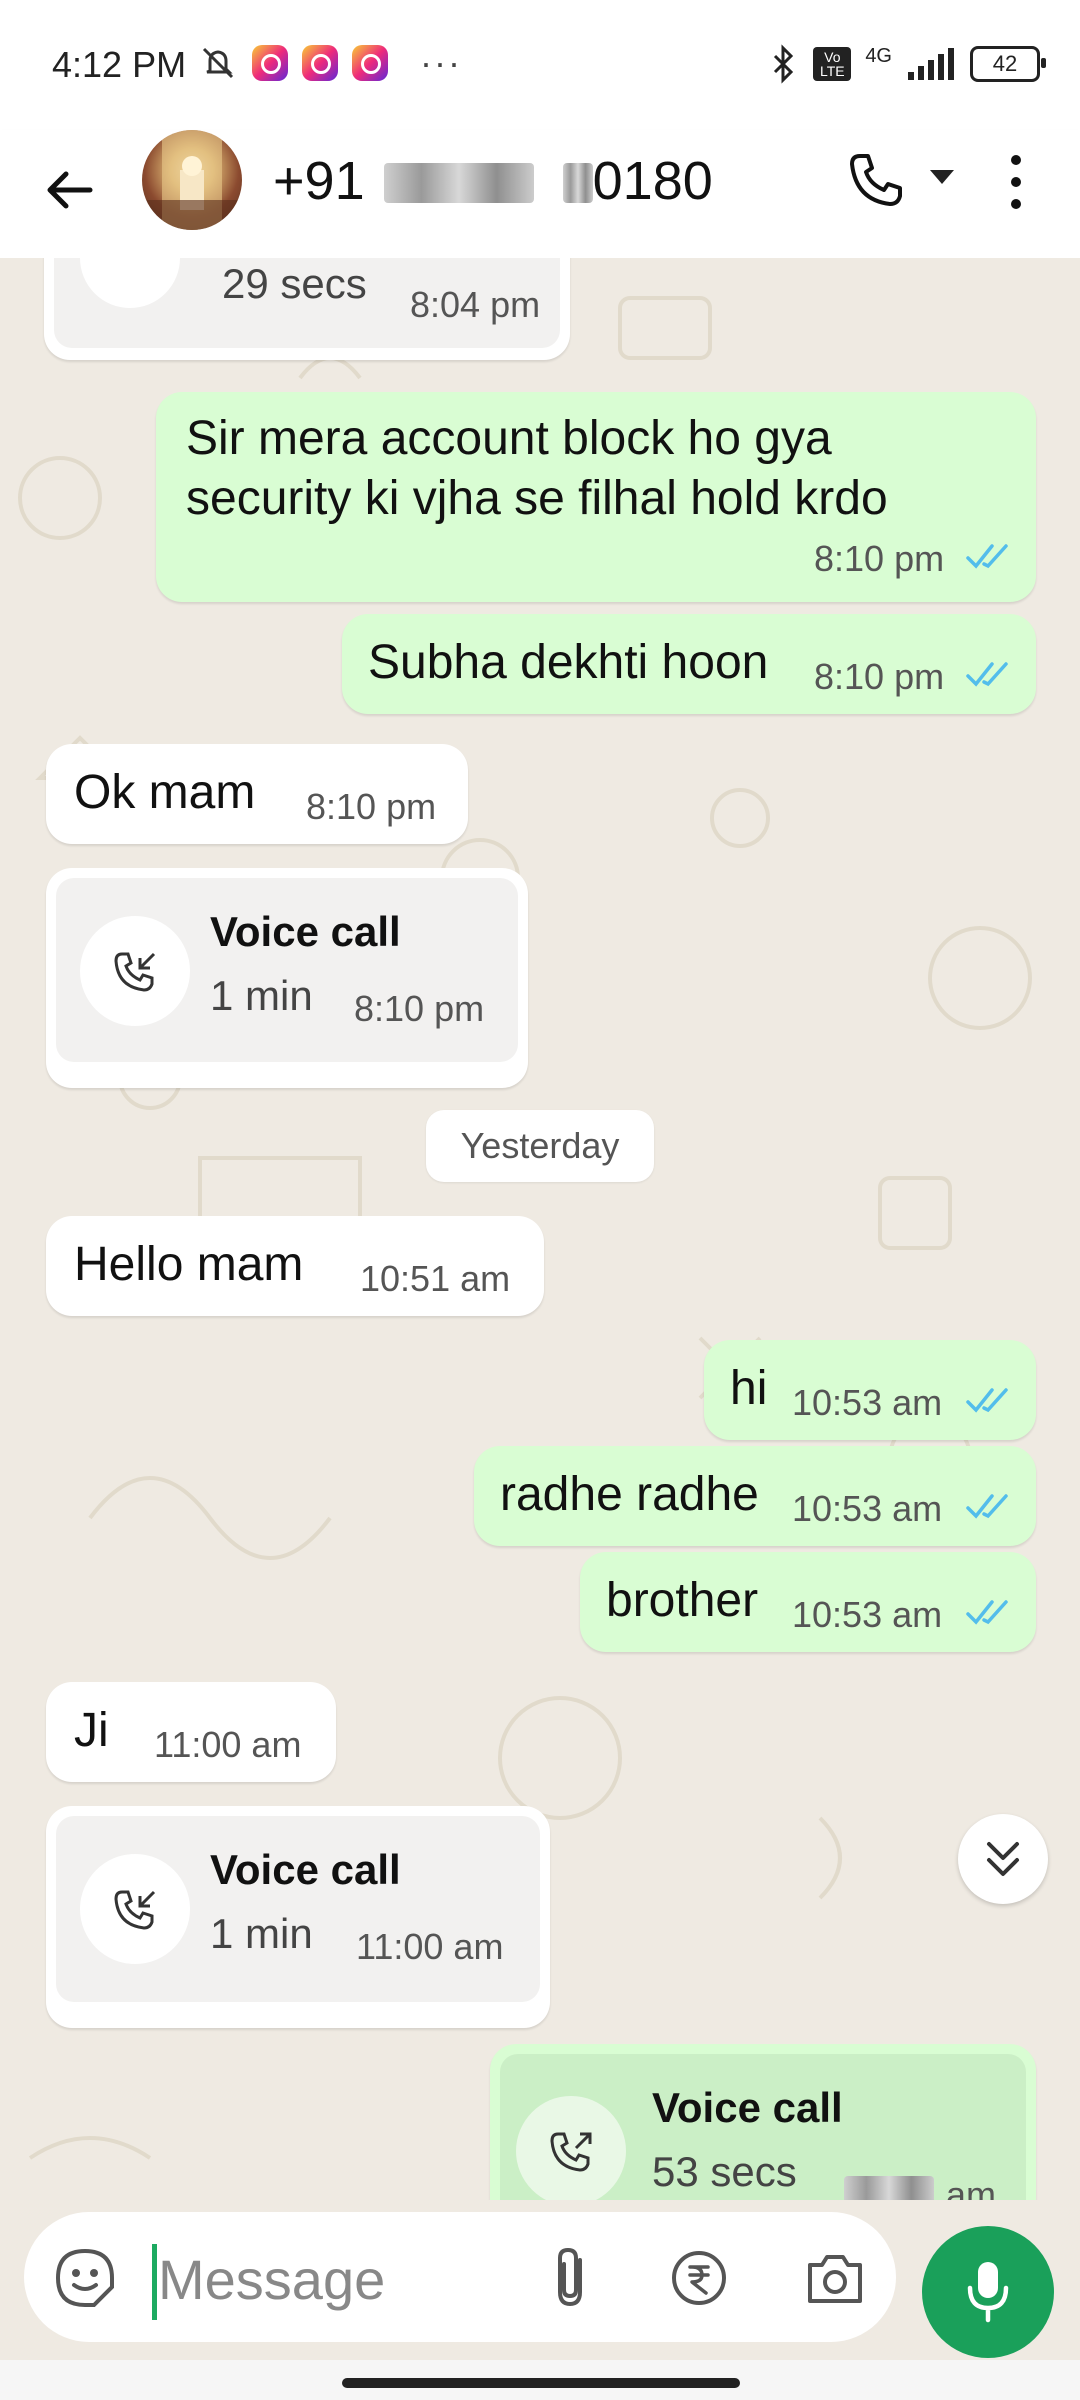 Image resolution: width=1080 pixels, height=2400 pixels. Describe the element at coordinates (724, 2171) in the screenshot. I see `call-duration: 53 secs` at that location.